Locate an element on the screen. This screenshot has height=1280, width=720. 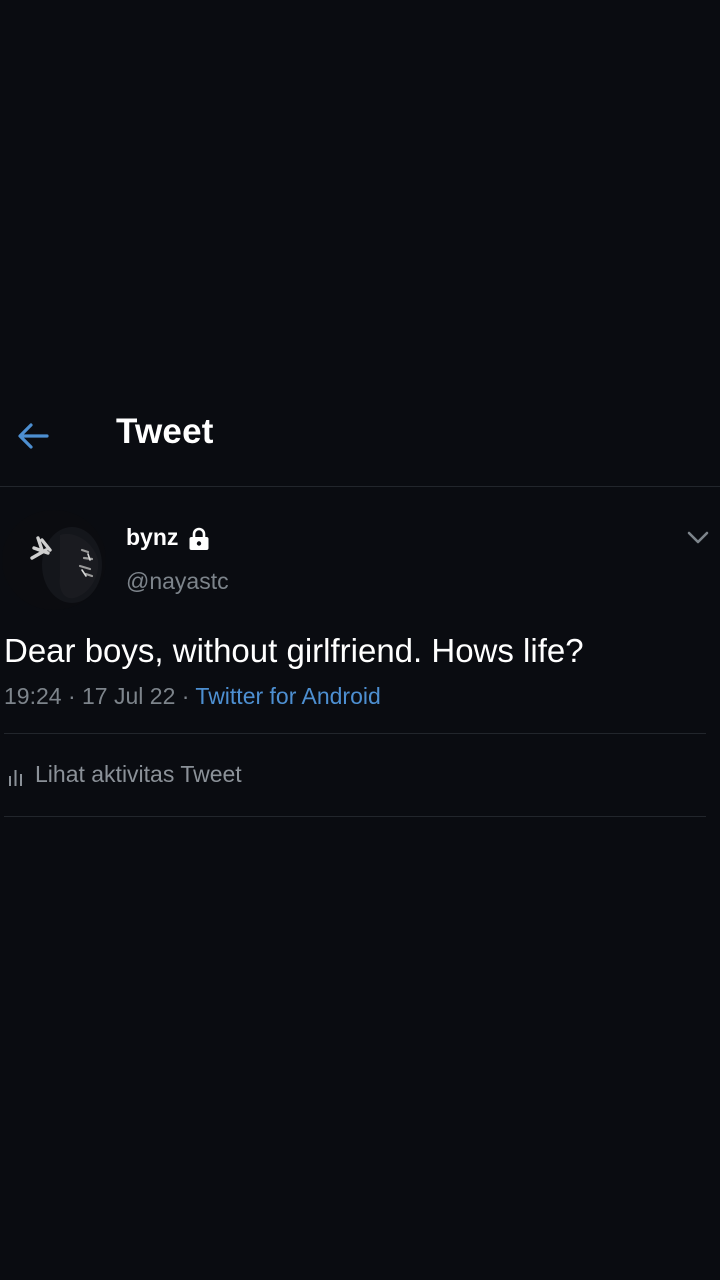
tweet-date: 17 Jul 22 is located at coordinates (129, 696).